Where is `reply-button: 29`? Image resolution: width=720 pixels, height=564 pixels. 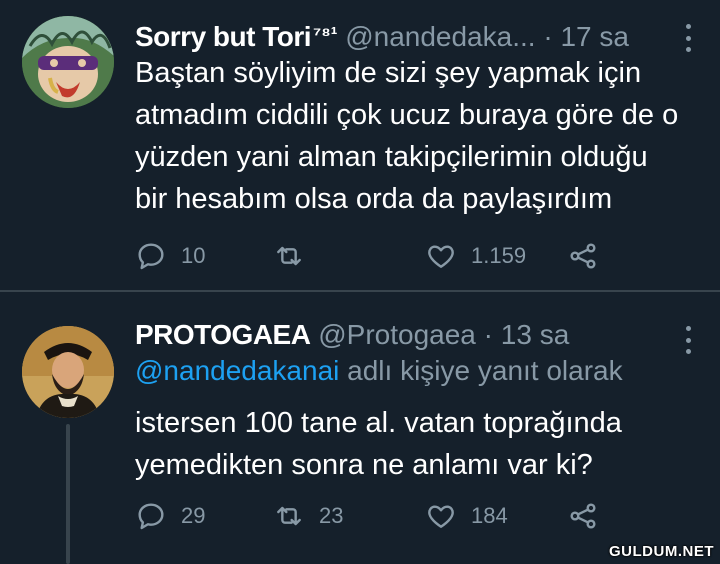 reply-button: 29 is located at coordinates (170, 516).